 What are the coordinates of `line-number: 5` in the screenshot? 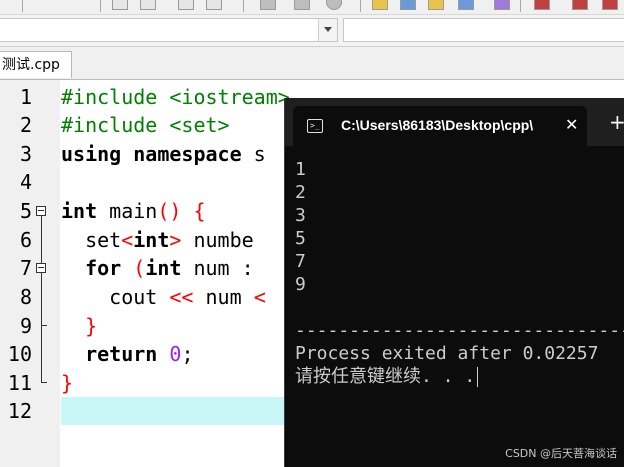 It's located at (25, 211).